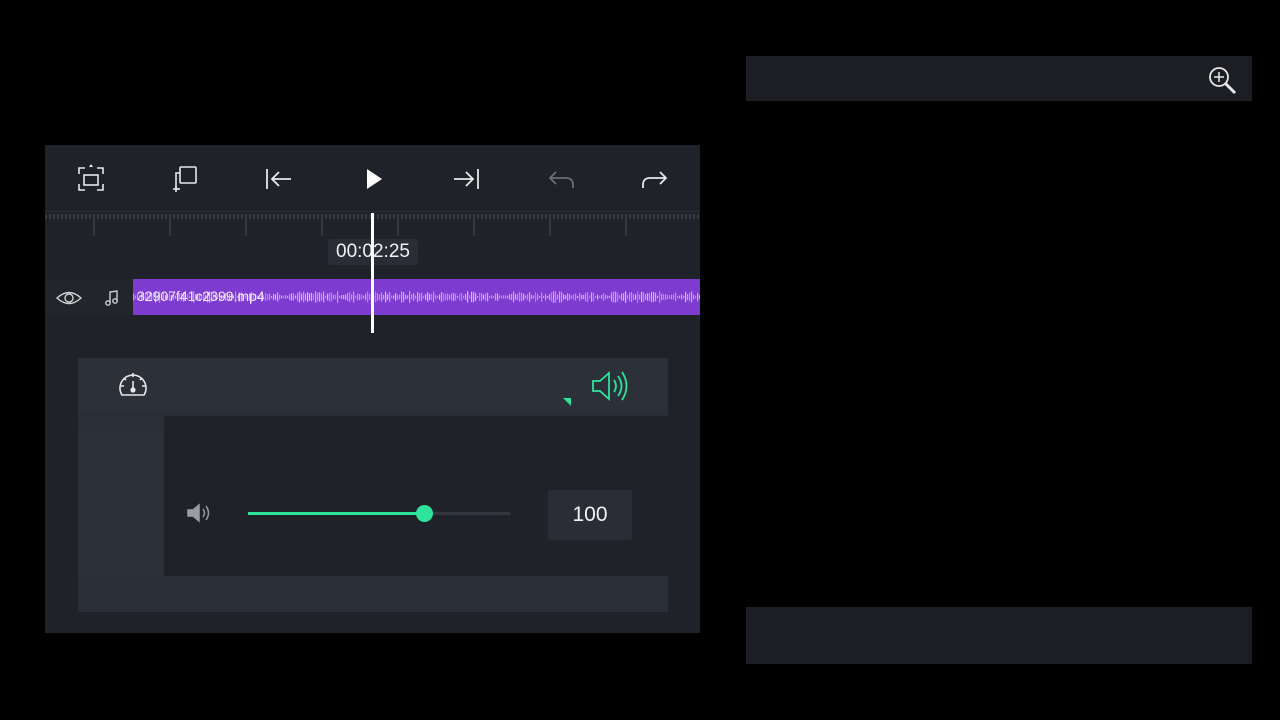 The image size is (1280, 720). I want to click on preview-top-bar, so click(999, 78).